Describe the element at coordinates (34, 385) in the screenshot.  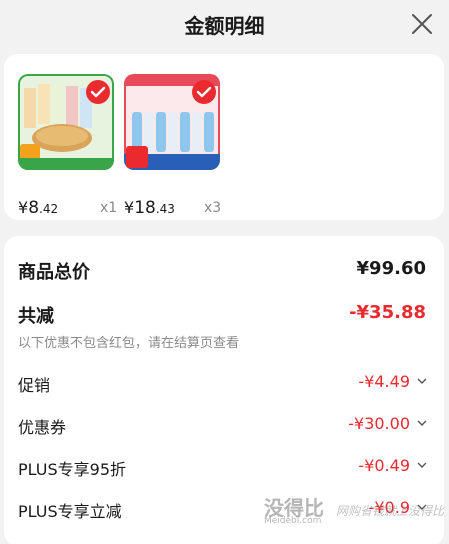
I see `discount-label: 促销` at that location.